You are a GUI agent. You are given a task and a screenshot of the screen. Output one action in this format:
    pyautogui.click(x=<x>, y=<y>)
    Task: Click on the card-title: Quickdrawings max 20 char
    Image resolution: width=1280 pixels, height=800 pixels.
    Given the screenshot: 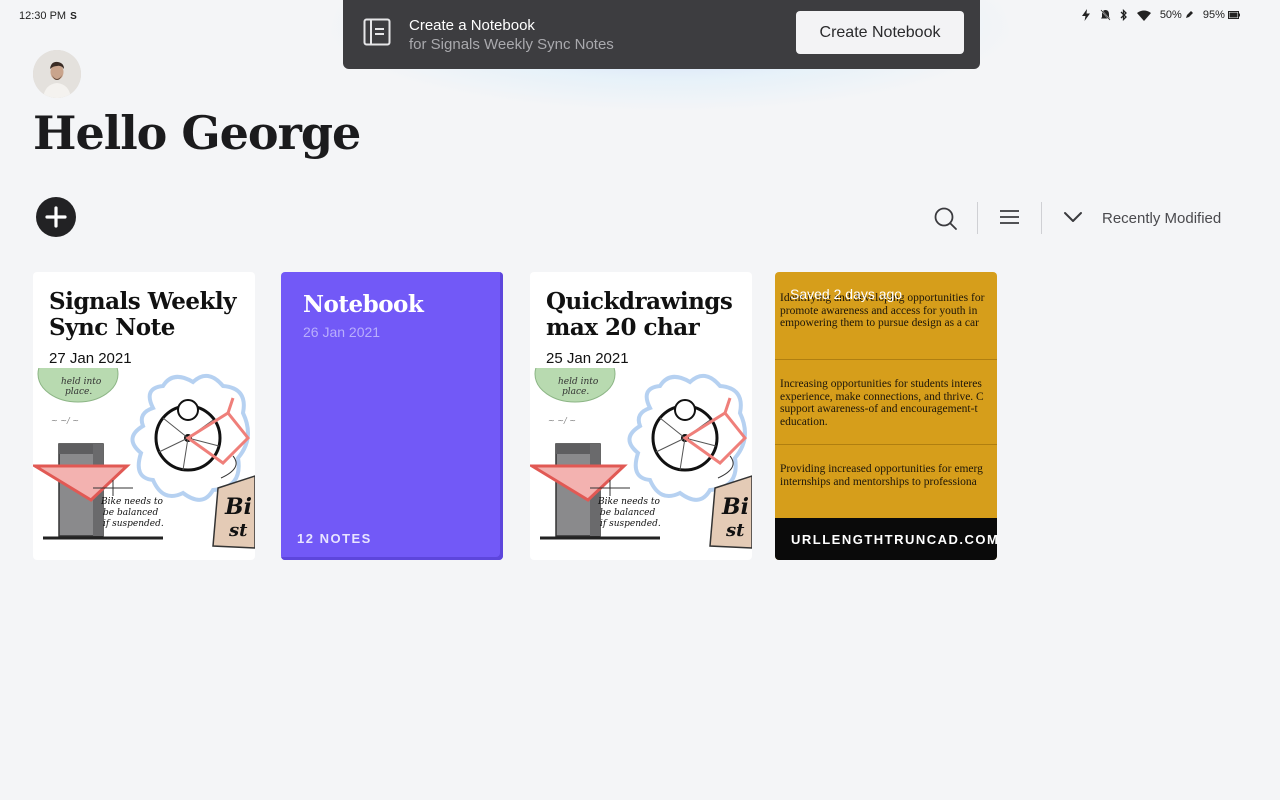 What is the action you would take?
    pyautogui.click(x=639, y=314)
    